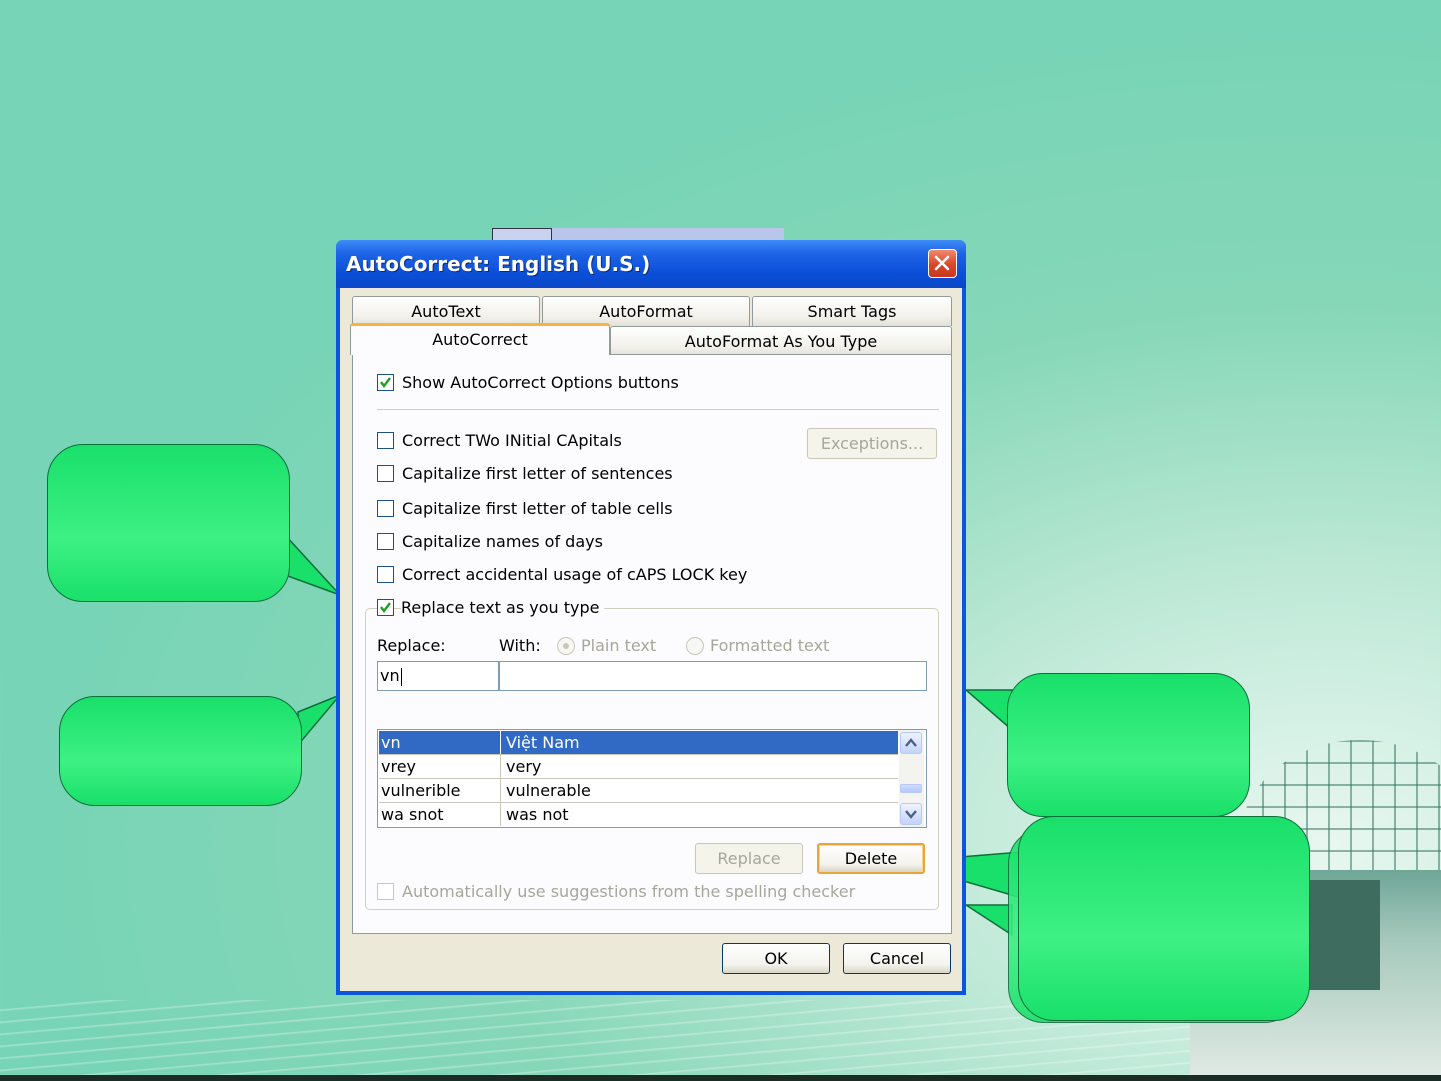  Describe the element at coordinates (520, 645) in the screenshot. I see `with-label: With:` at that location.